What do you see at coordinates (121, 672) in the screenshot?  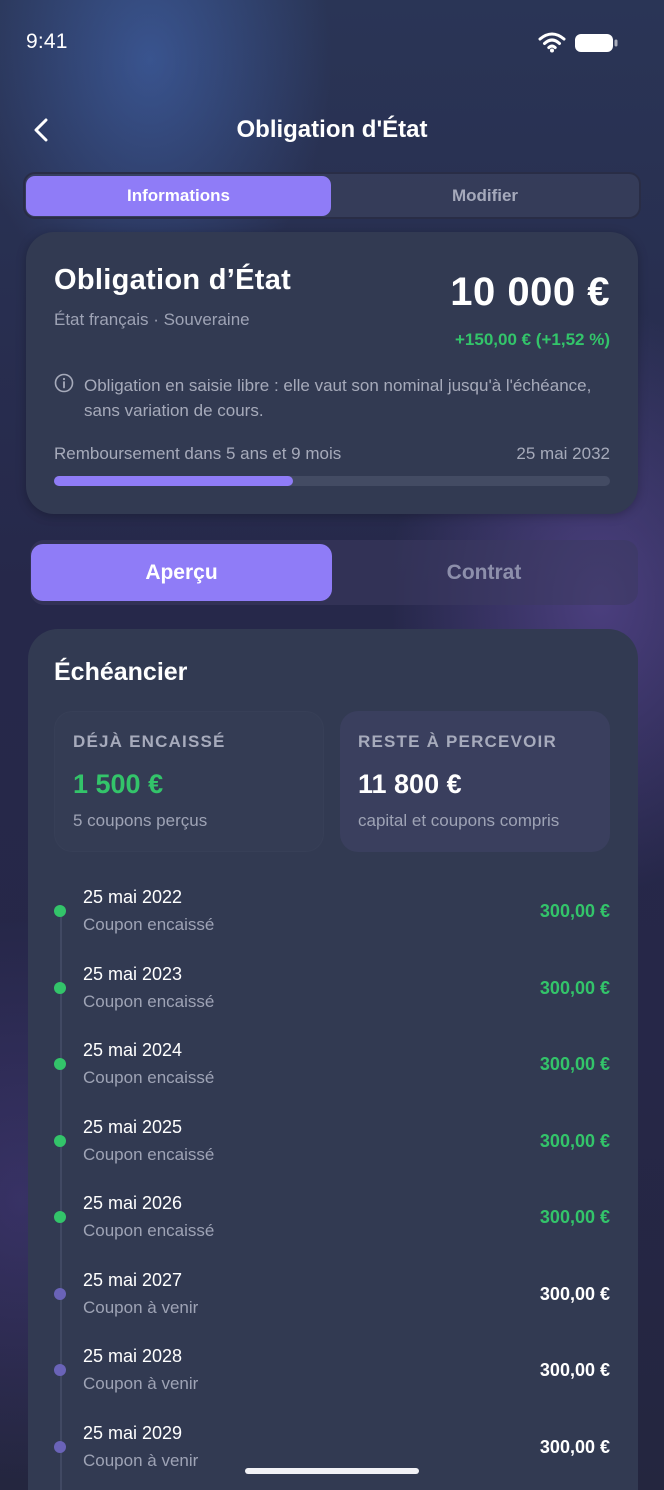 I see `schedule-title: Échéancier` at bounding box center [121, 672].